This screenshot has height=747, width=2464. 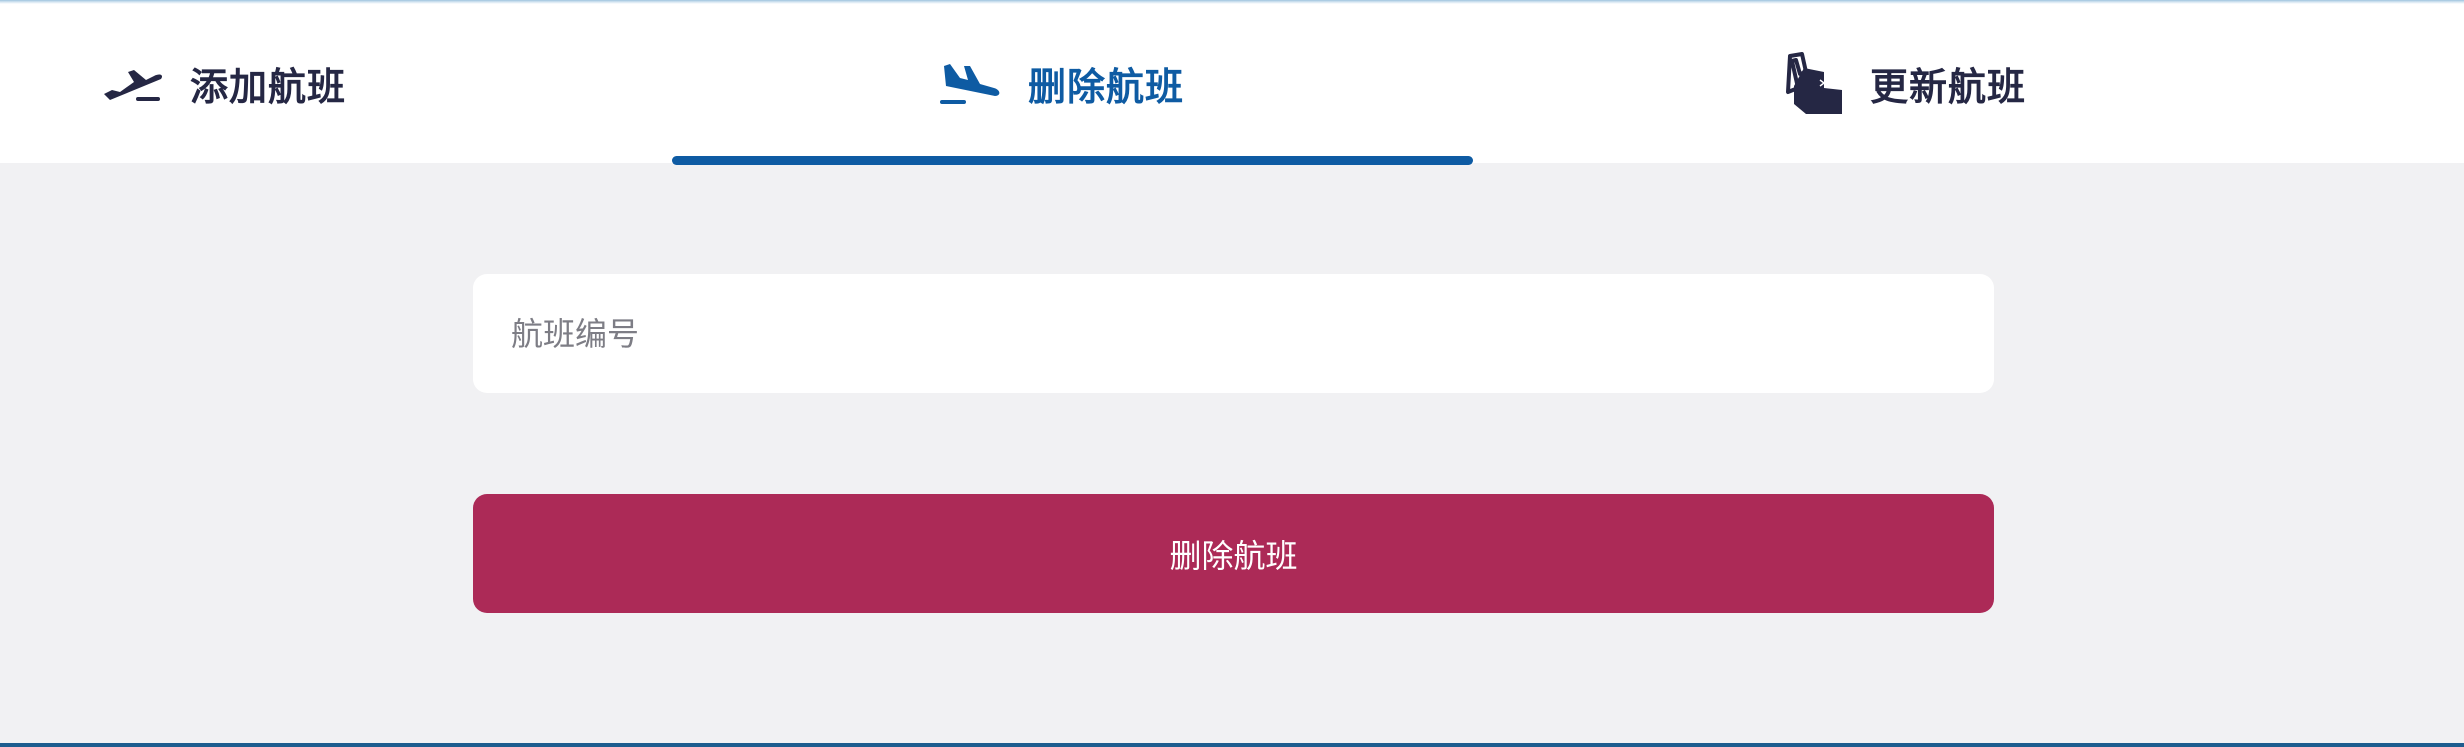 What do you see at coordinates (1233, 333) in the screenshot?
I see `flight-number-input` at bounding box center [1233, 333].